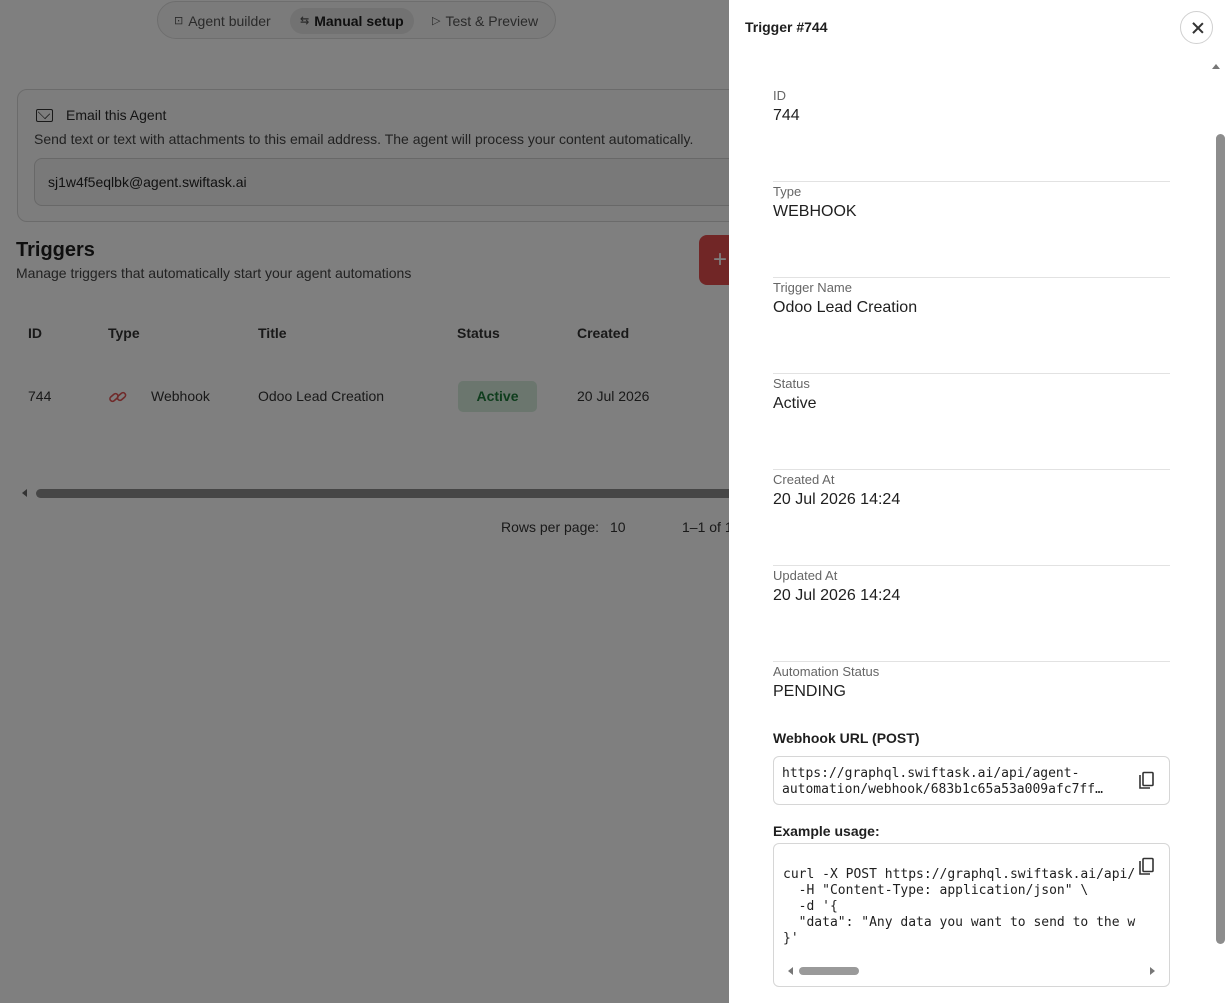 The width and height of the screenshot is (1229, 1003). What do you see at coordinates (971, 326) in the screenshot?
I see `field-trigger-name: Trigger Name Odoo Lead Creation` at bounding box center [971, 326].